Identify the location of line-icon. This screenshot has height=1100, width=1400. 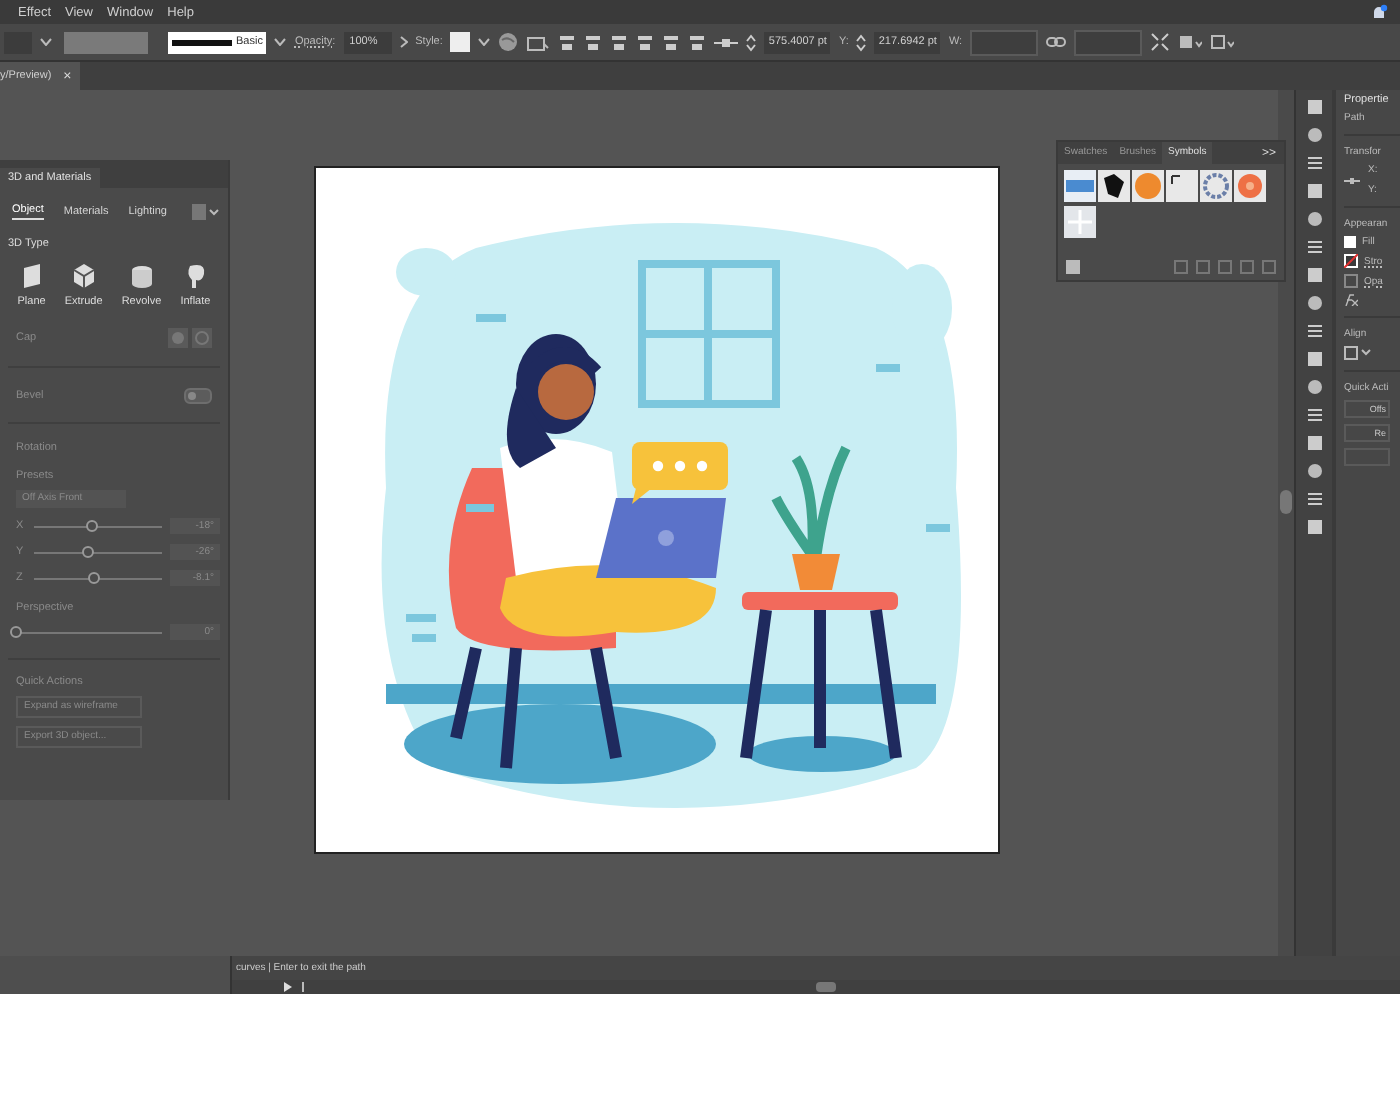
(202, 42).